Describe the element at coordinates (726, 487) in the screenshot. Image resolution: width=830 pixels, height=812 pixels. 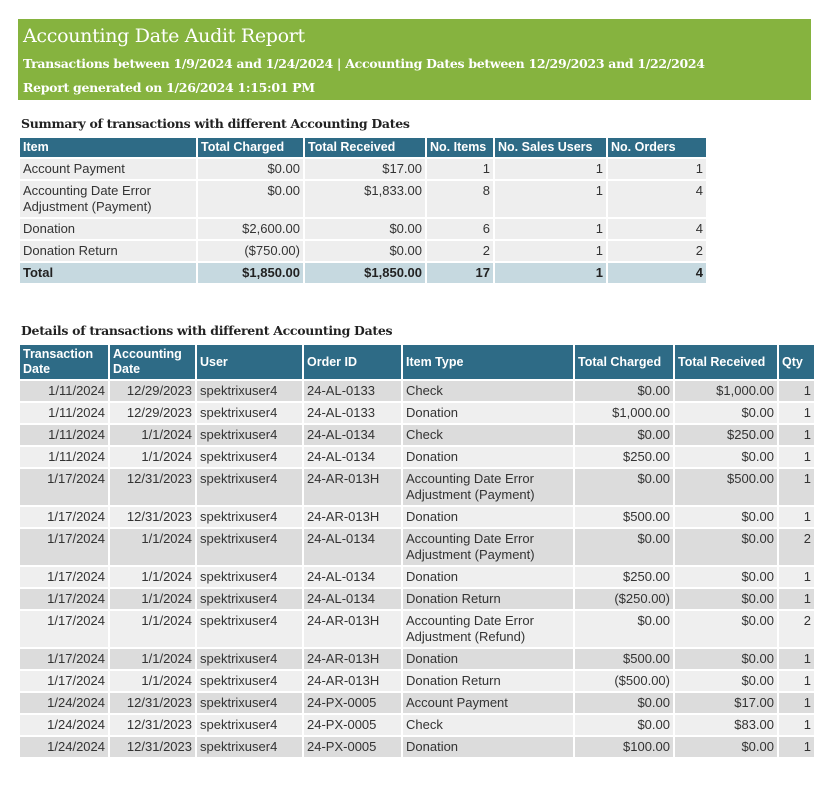
I see `details-cell-total-received: $500.00` at that location.